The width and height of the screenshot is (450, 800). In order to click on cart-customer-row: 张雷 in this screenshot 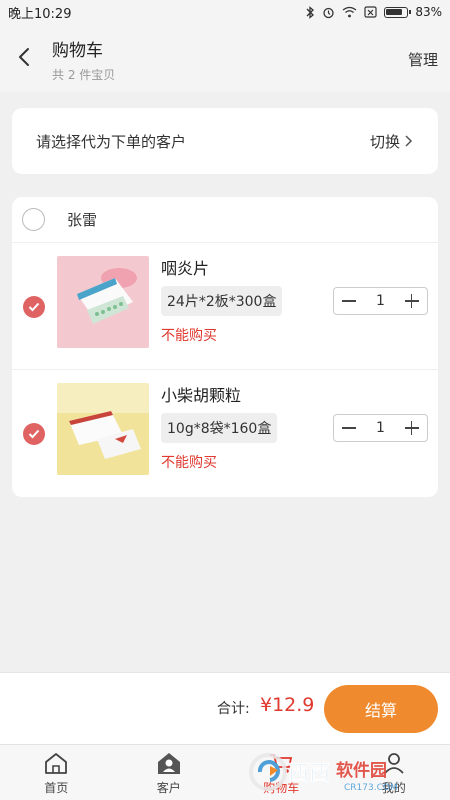, I will do `click(225, 220)`.